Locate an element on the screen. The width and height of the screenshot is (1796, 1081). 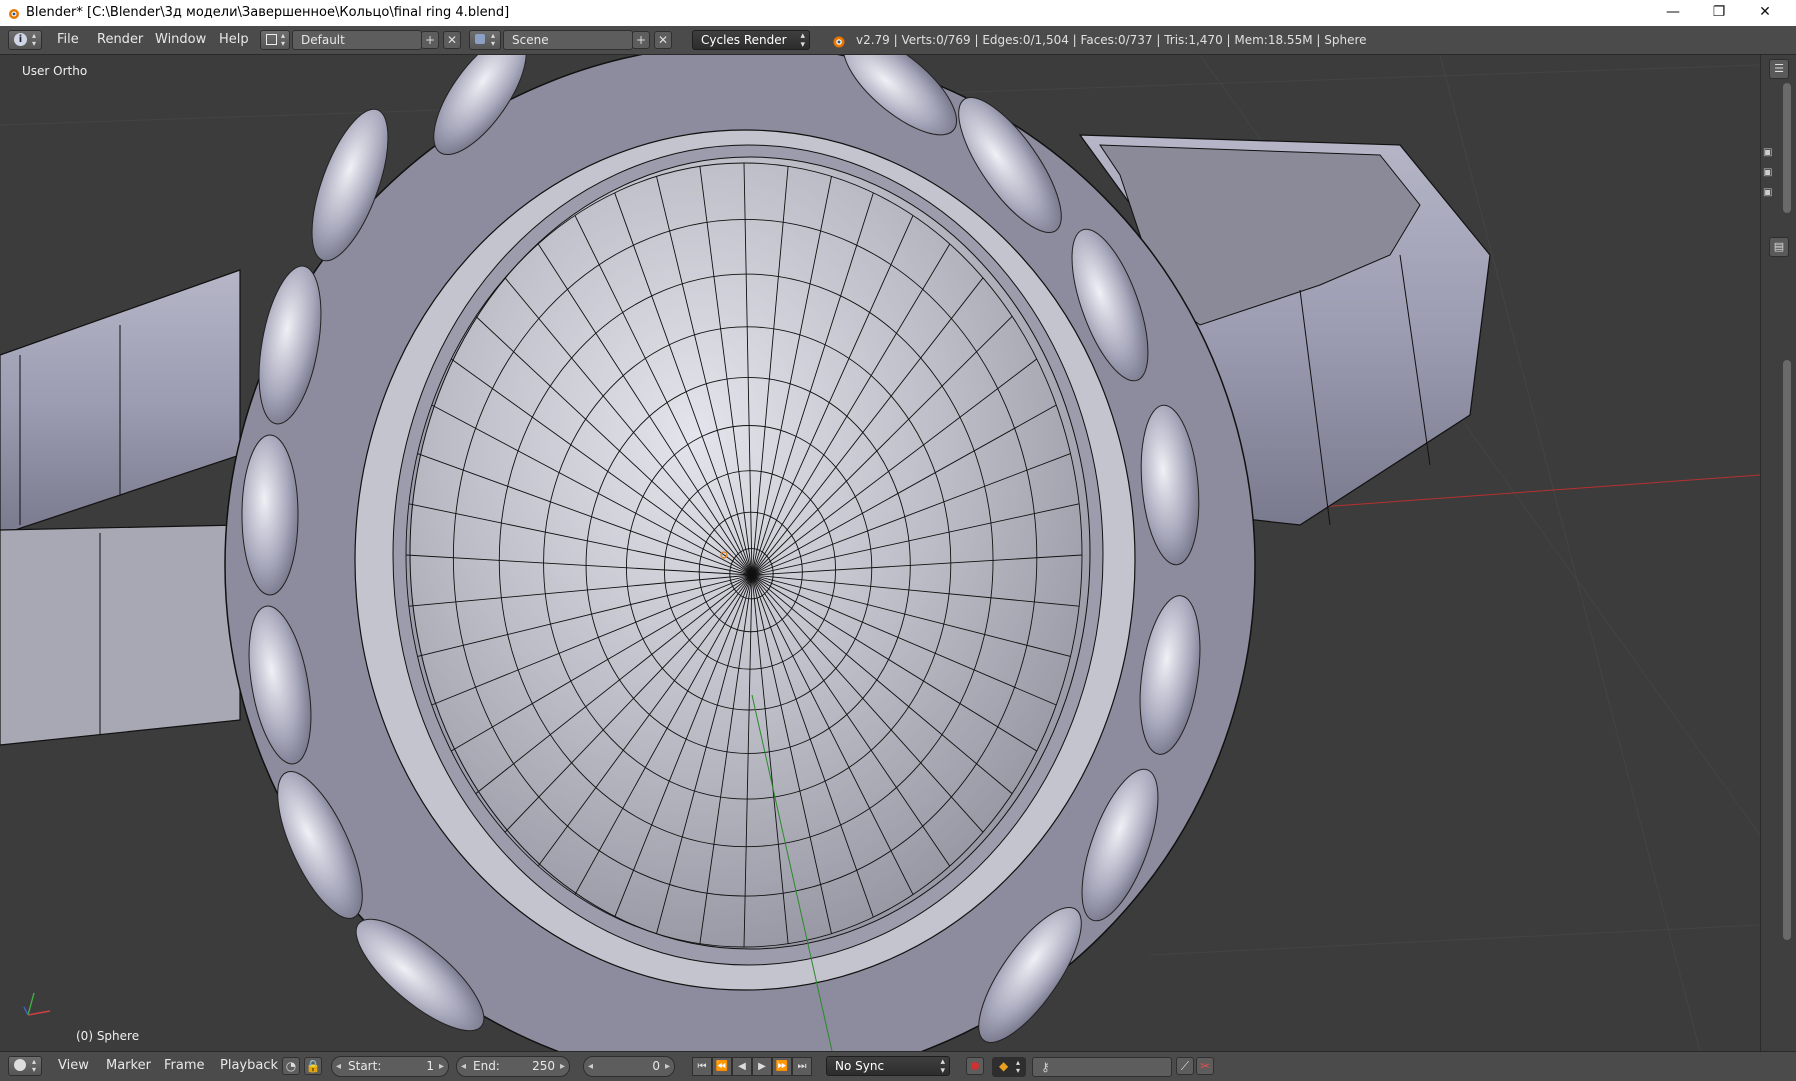
close-button: ✕ is located at coordinates (1765, 13).